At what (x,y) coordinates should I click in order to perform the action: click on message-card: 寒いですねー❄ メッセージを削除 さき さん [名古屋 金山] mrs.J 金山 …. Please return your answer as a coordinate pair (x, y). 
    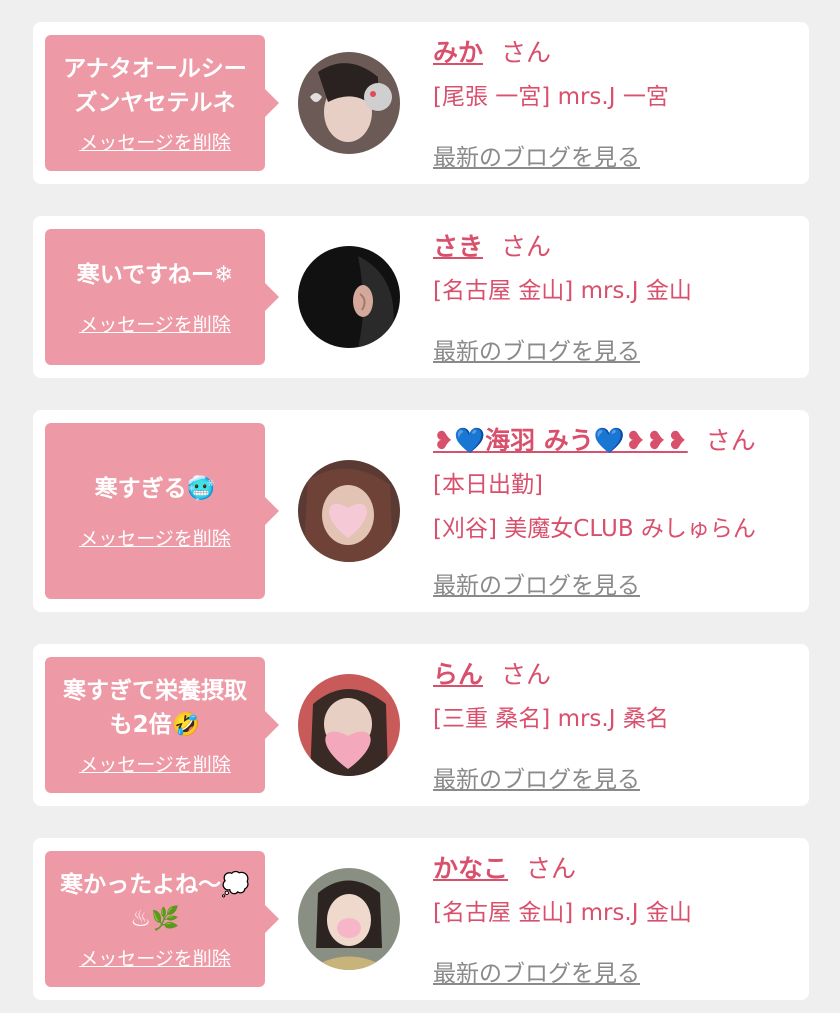
    Looking at the image, I should click on (421, 297).